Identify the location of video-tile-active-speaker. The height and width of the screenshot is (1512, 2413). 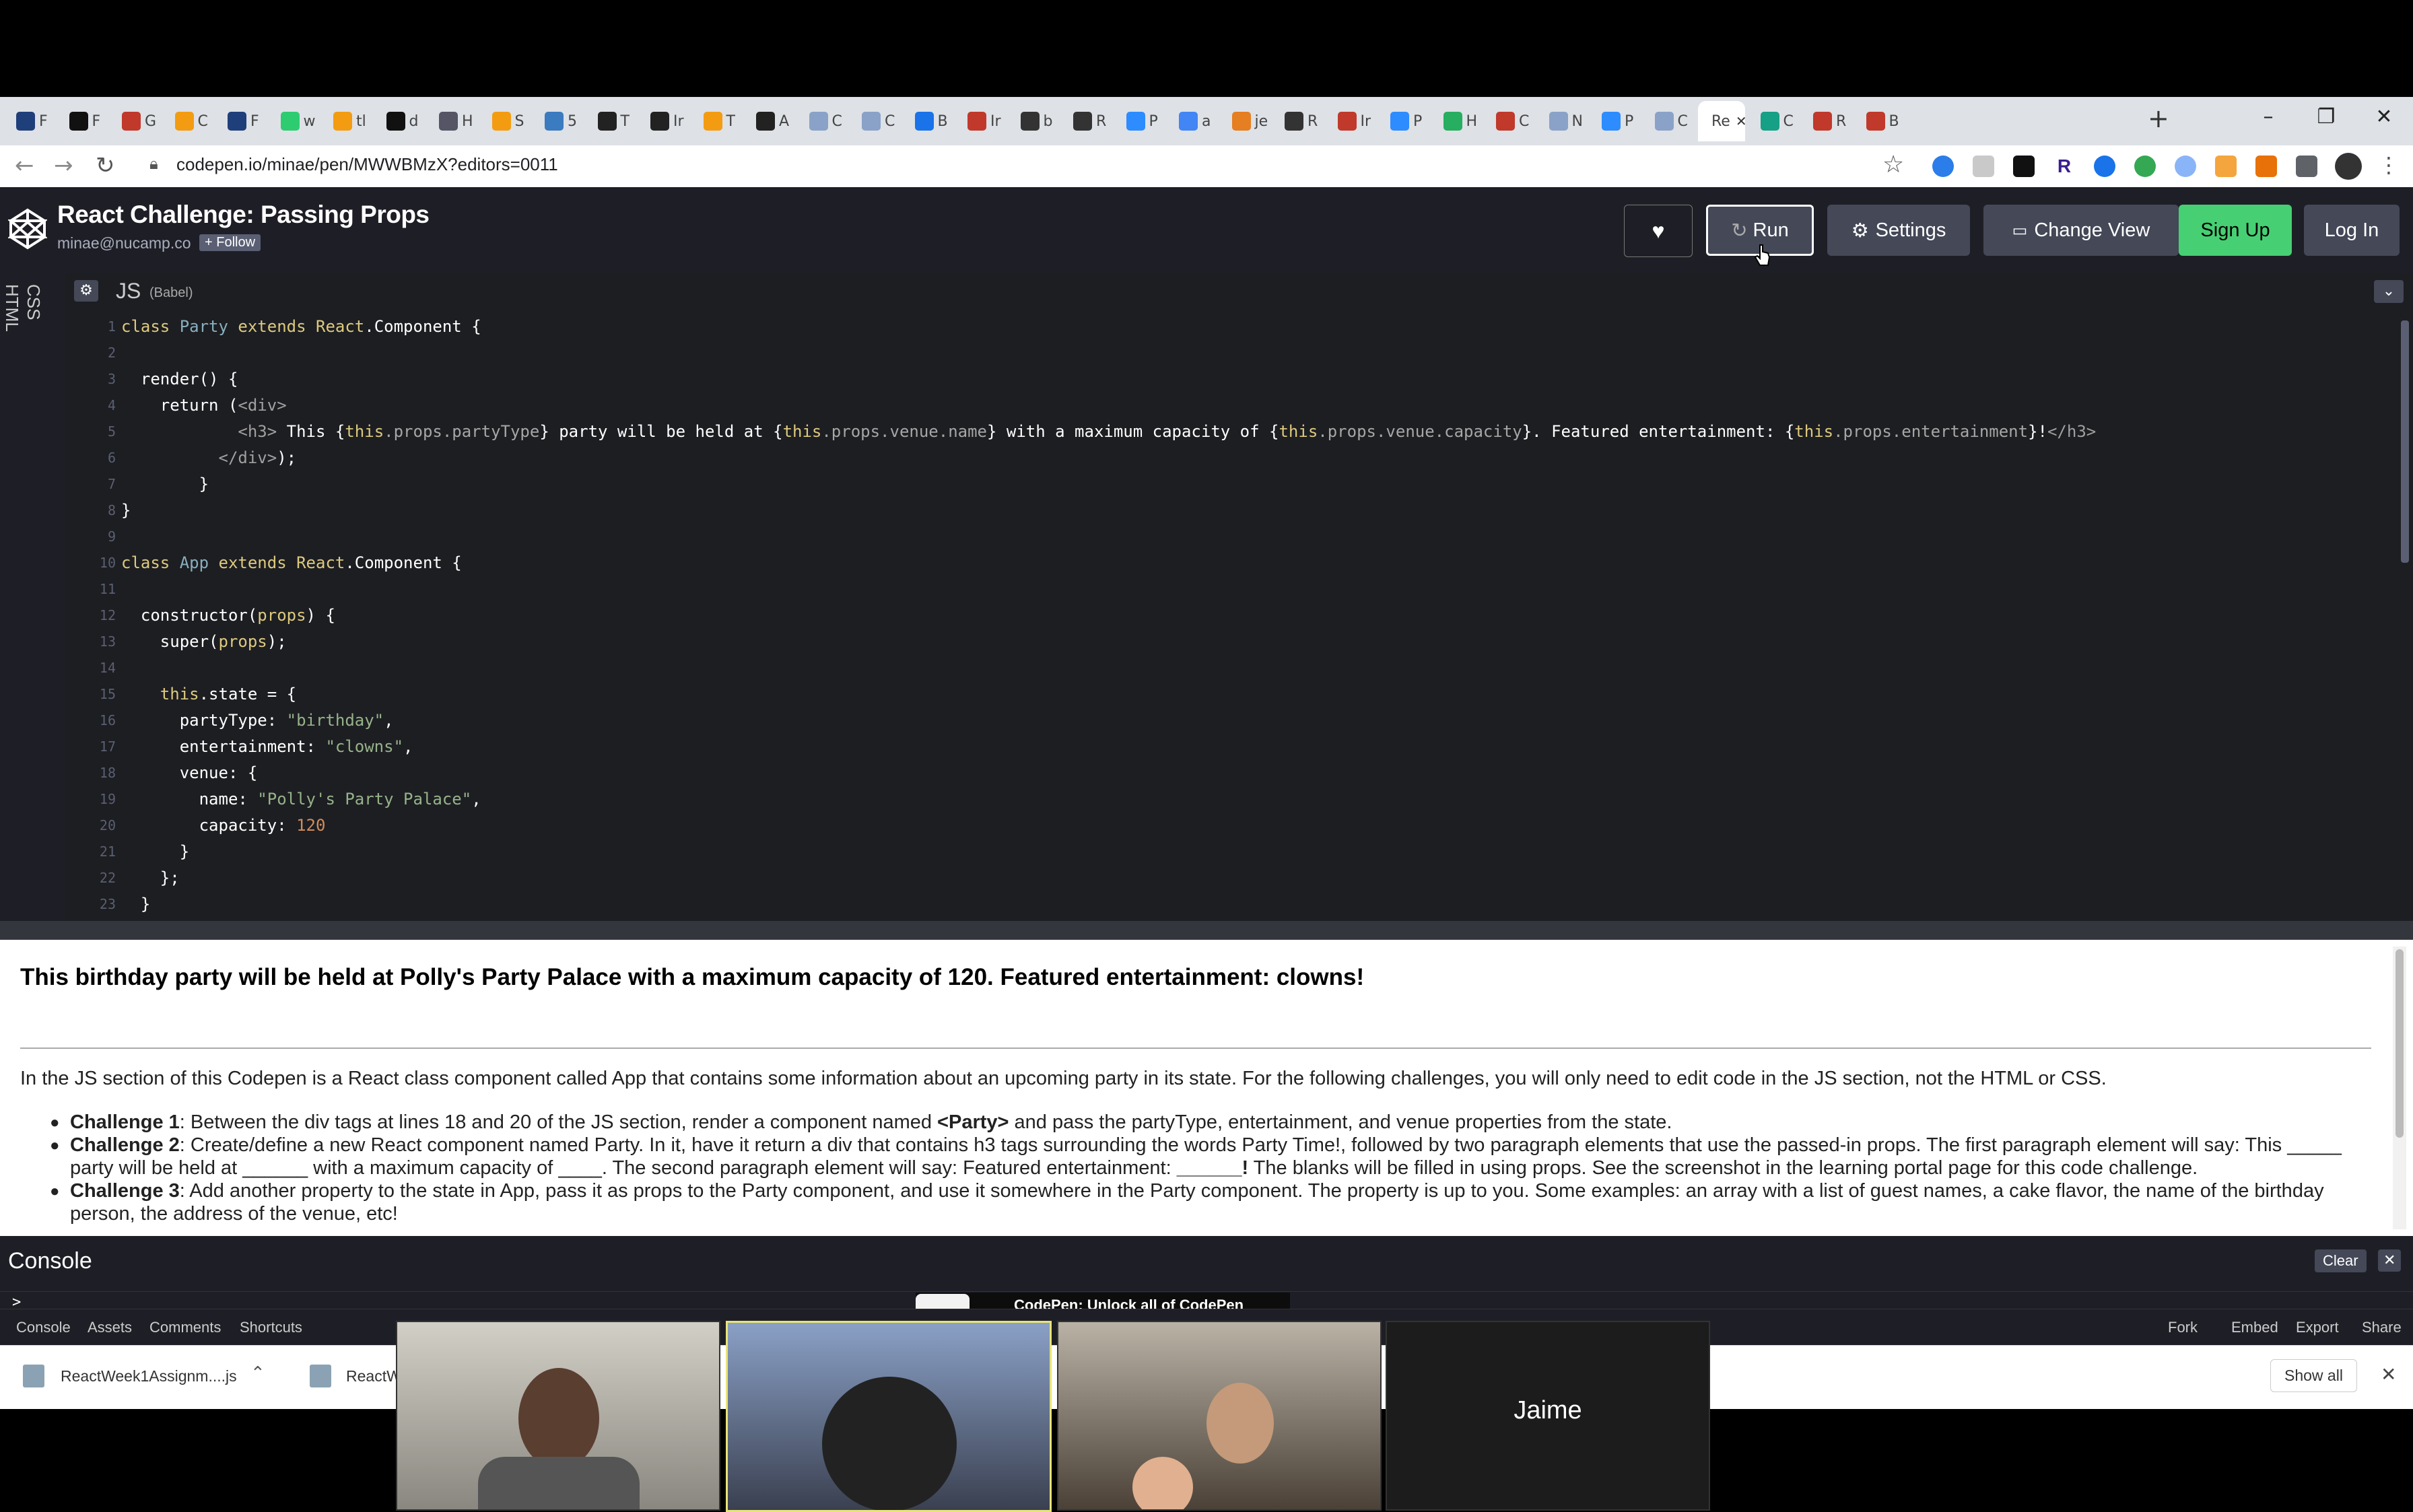
(889, 1416).